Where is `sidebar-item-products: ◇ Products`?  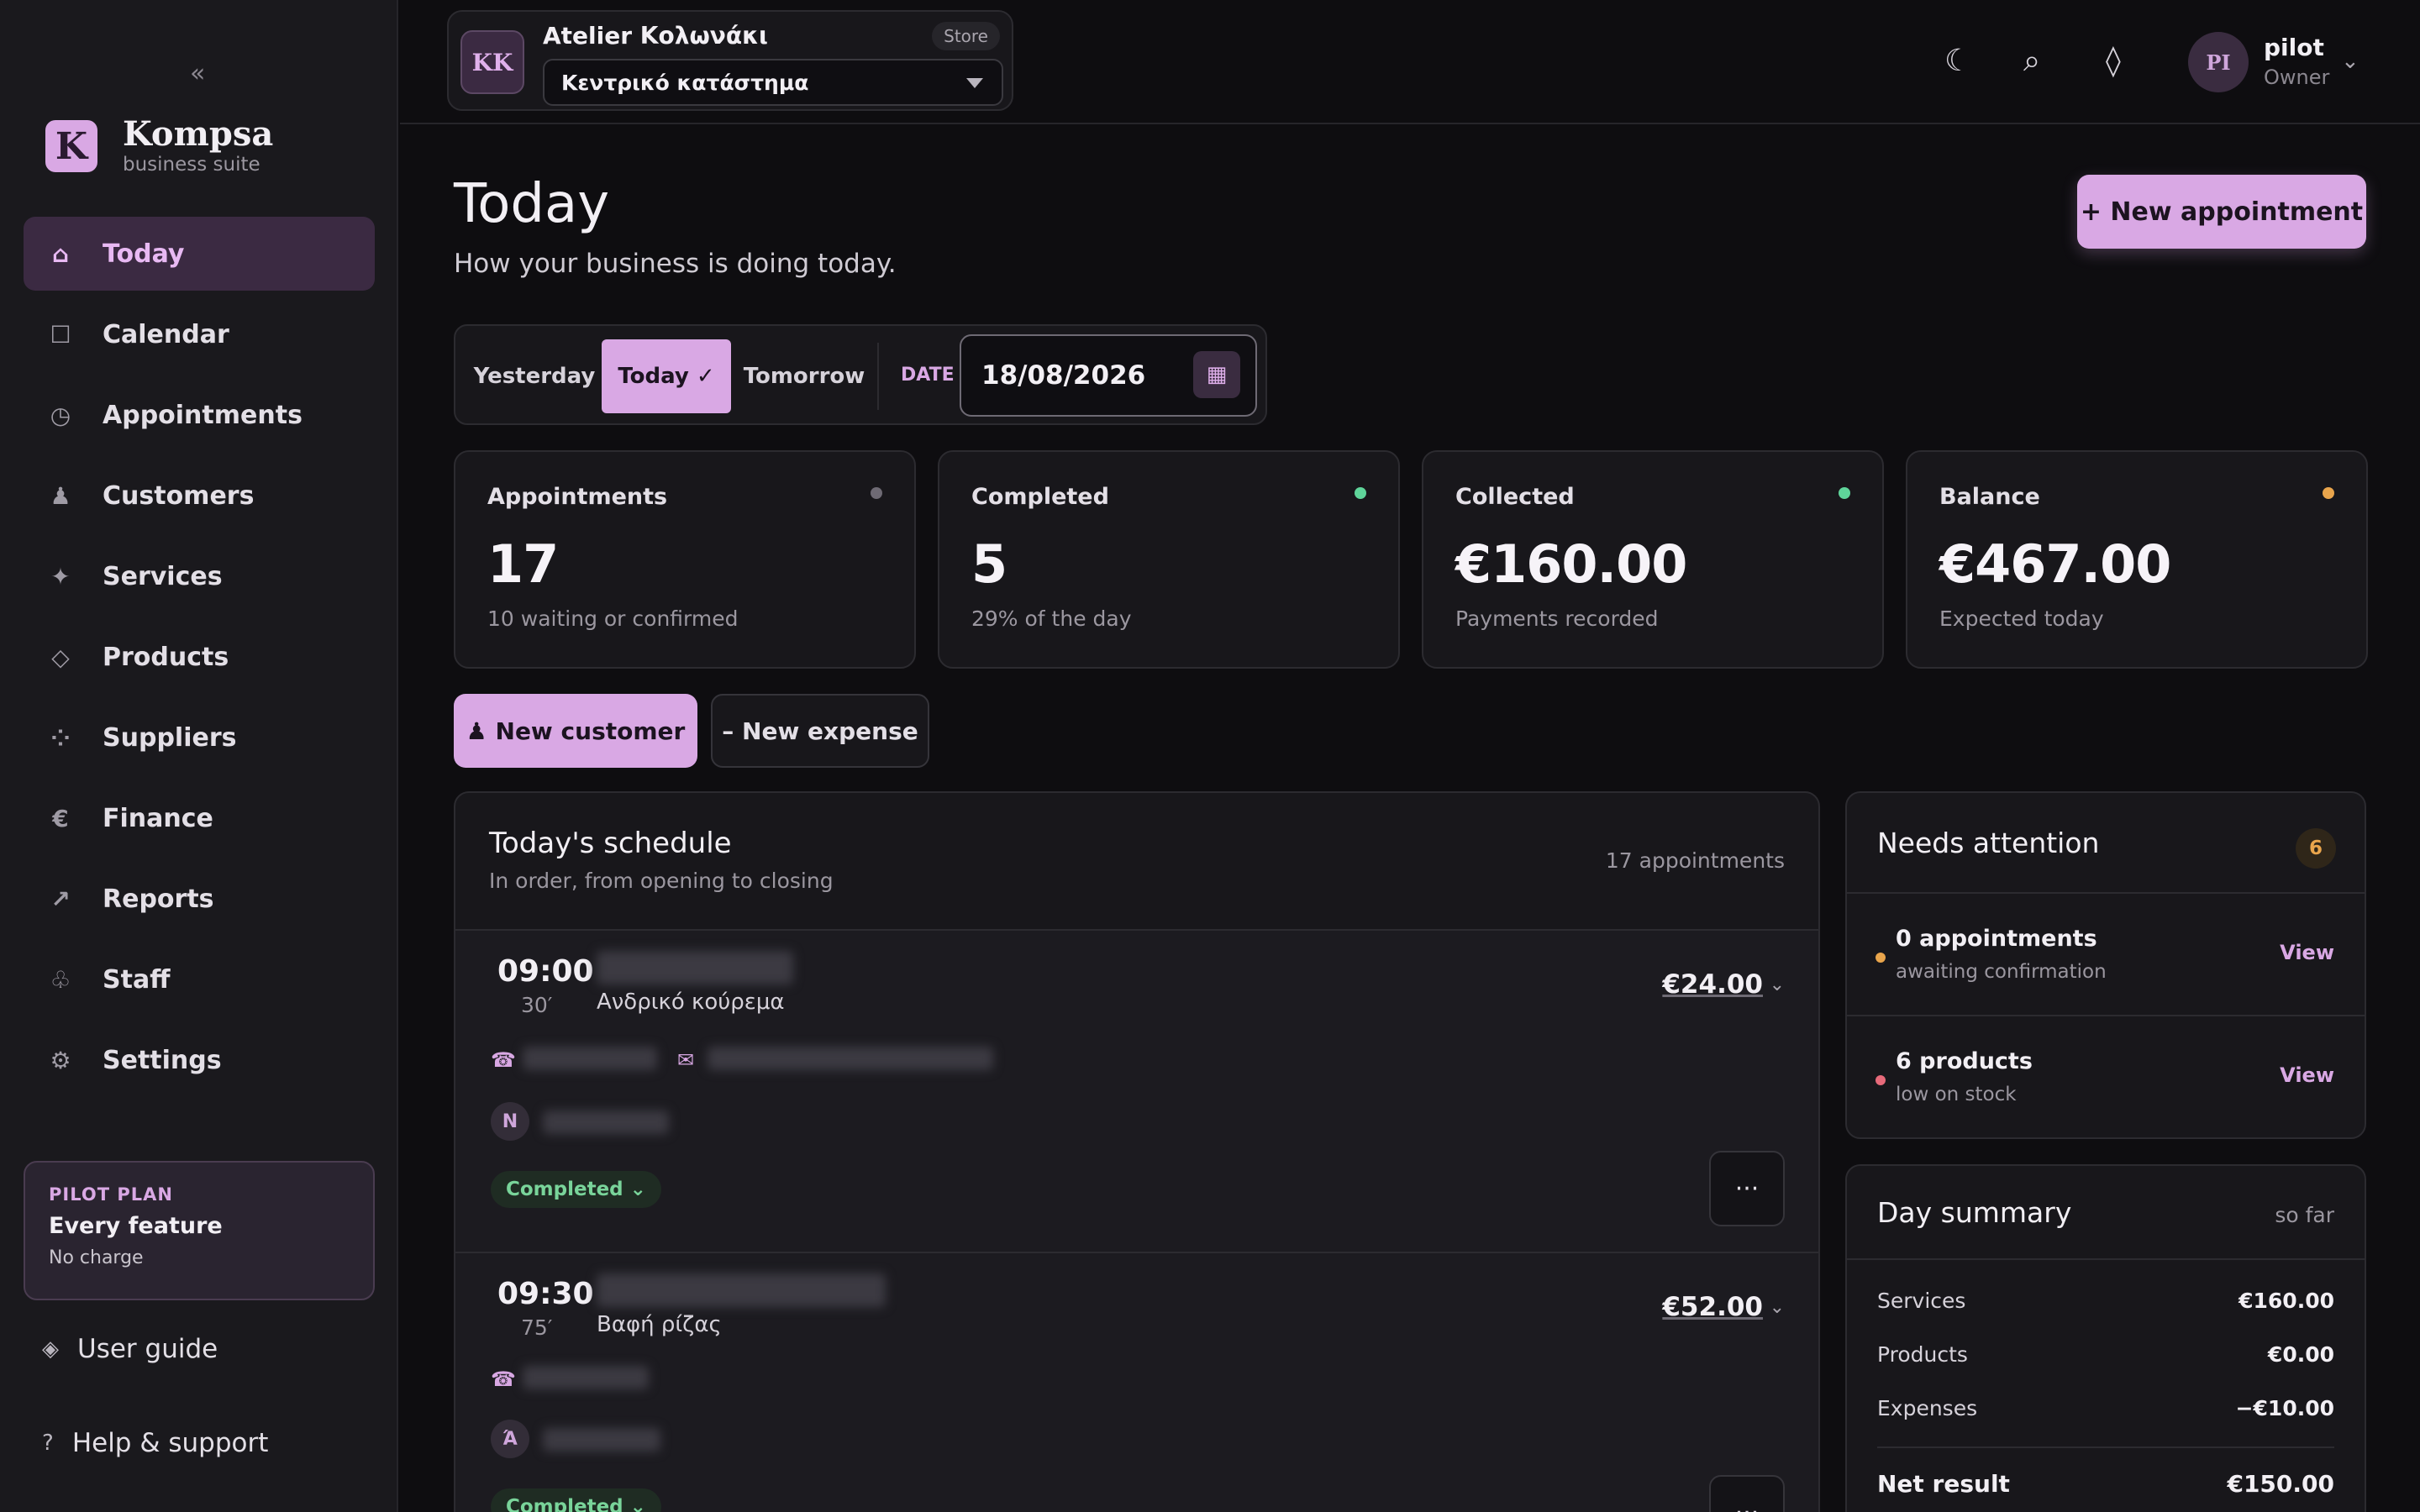
sidebar-item-products: ◇ Products is located at coordinates (199, 657).